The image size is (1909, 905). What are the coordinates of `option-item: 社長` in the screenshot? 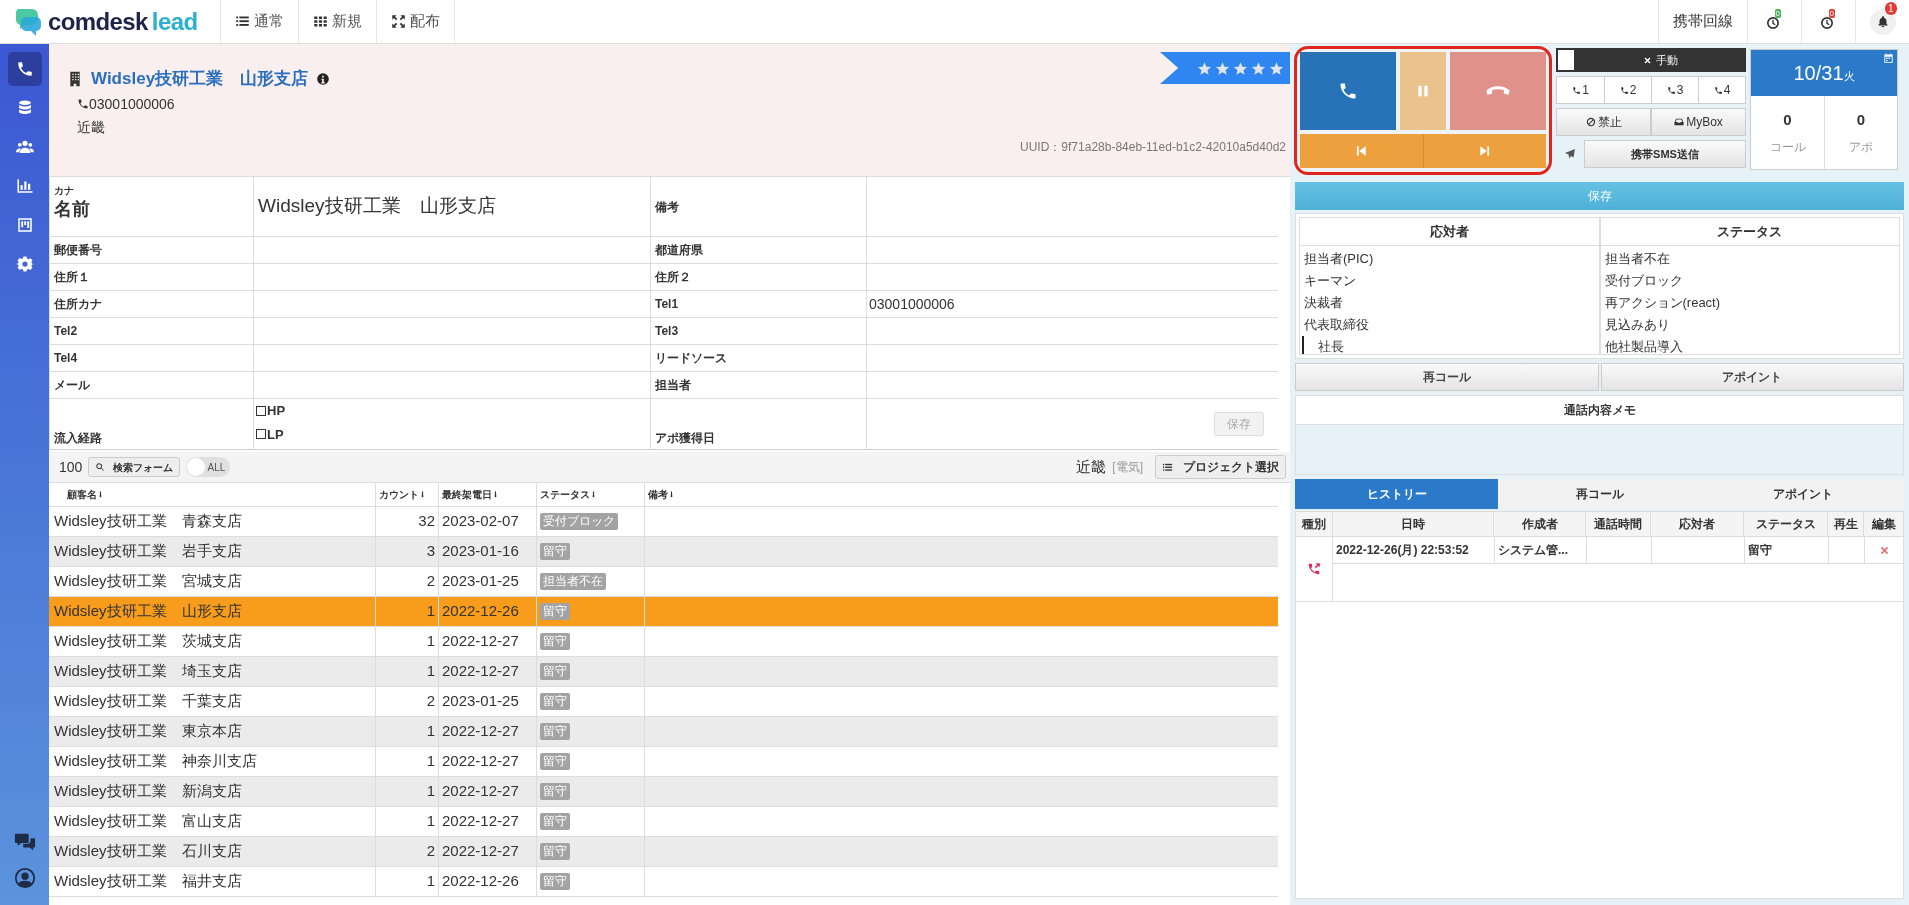 It's located at (1450, 345).